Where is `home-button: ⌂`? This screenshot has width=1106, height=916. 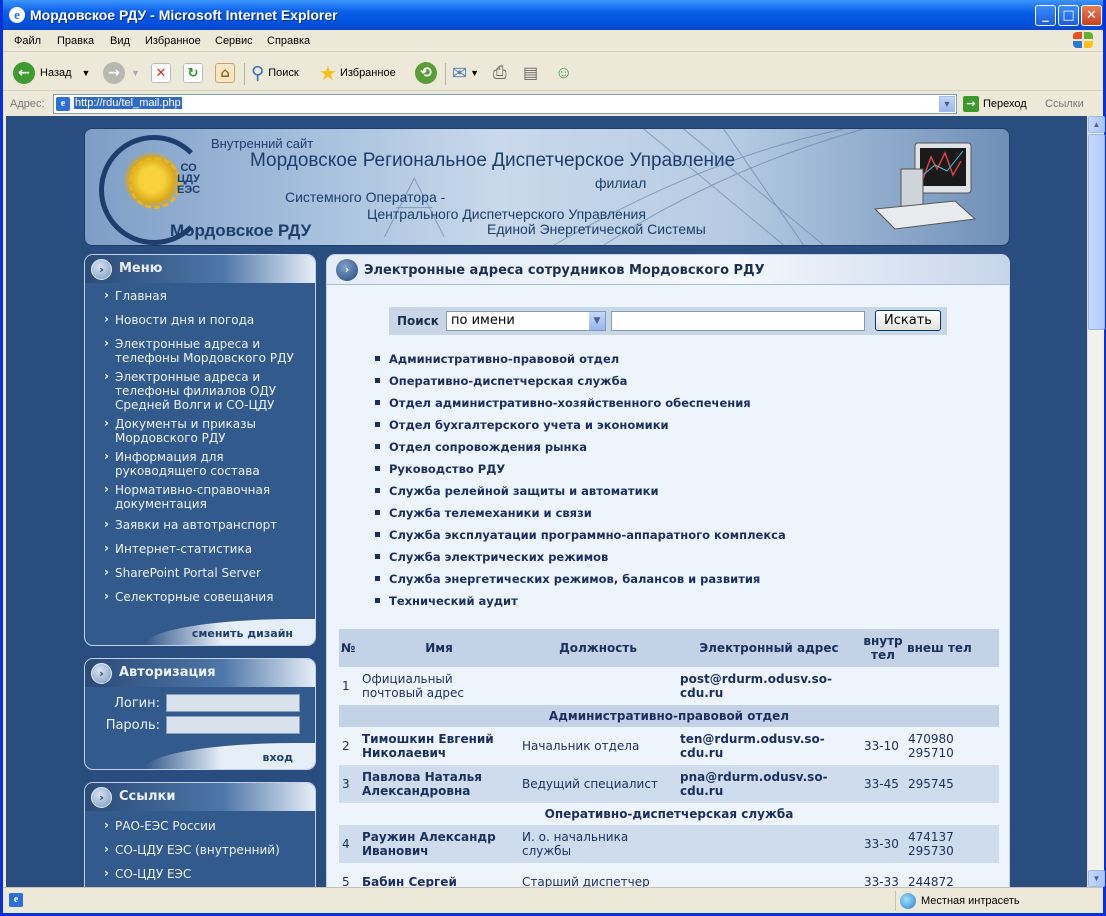
home-button: ⌂ is located at coordinates (225, 73).